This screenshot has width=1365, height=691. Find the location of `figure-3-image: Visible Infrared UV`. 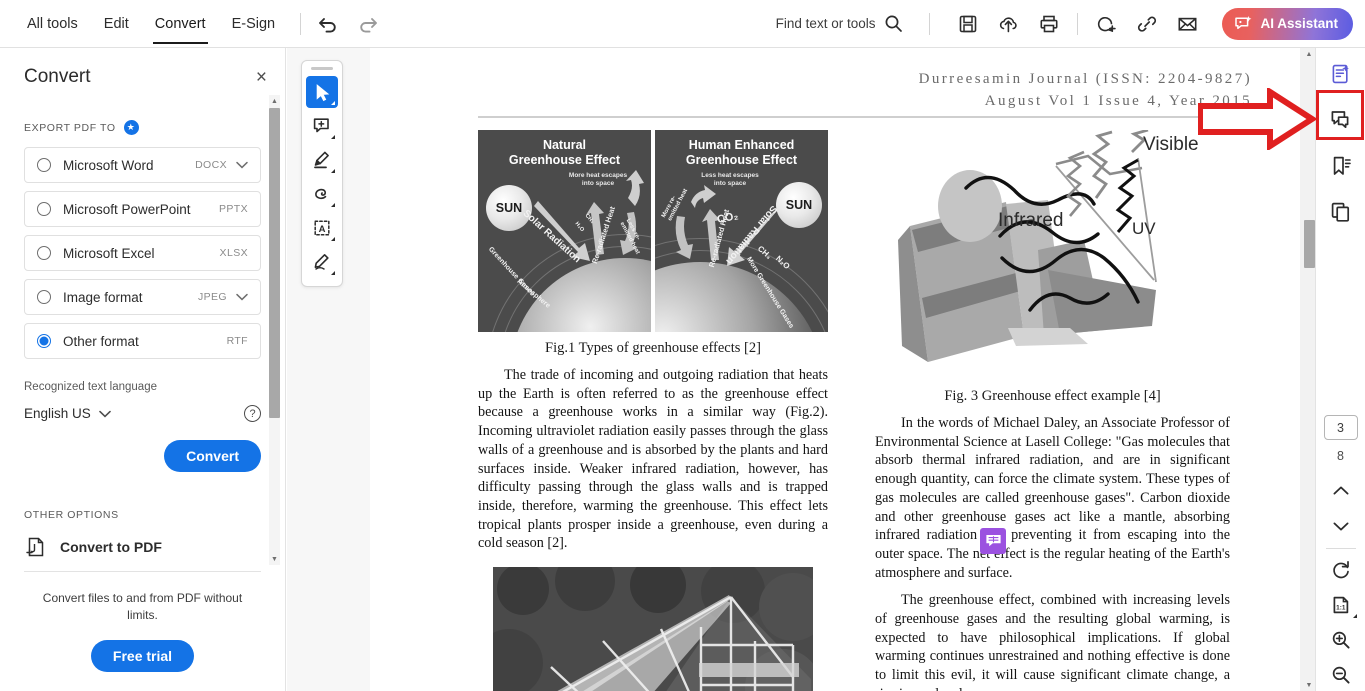

figure-3-image: Visible Infrared UV is located at coordinates (1053, 255).